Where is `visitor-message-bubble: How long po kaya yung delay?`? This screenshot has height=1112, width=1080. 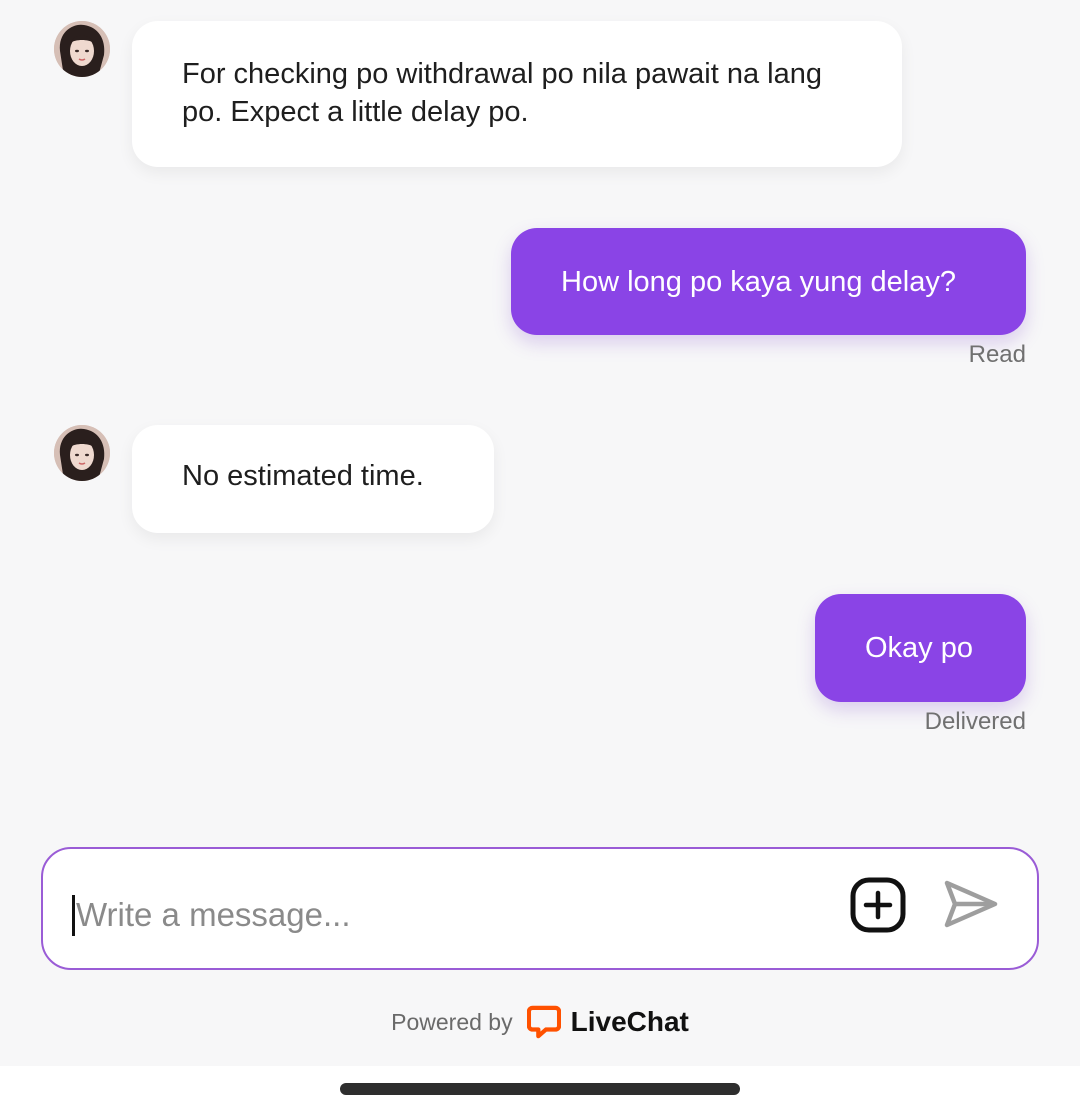
visitor-message-bubble: How long po kaya yung delay? is located at coordinates (768, 281).